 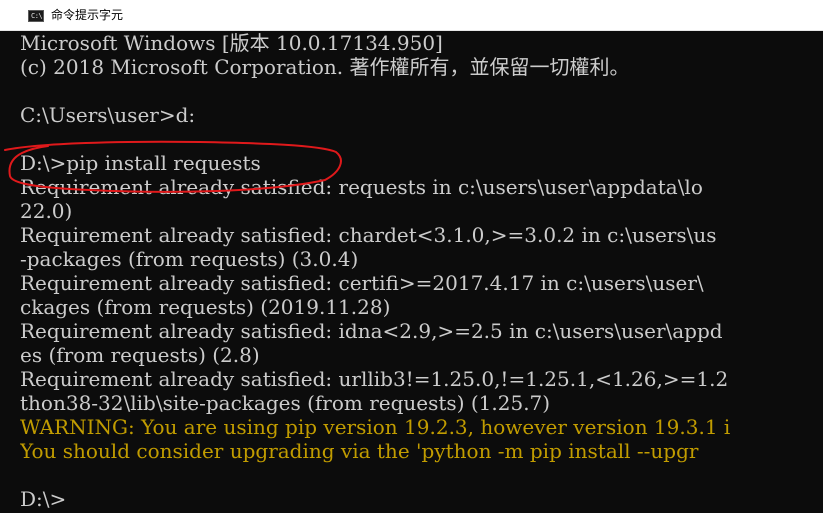 I want to click on console-line: ckages (from requests) (2019.11.28), so click(x=205, y=307).